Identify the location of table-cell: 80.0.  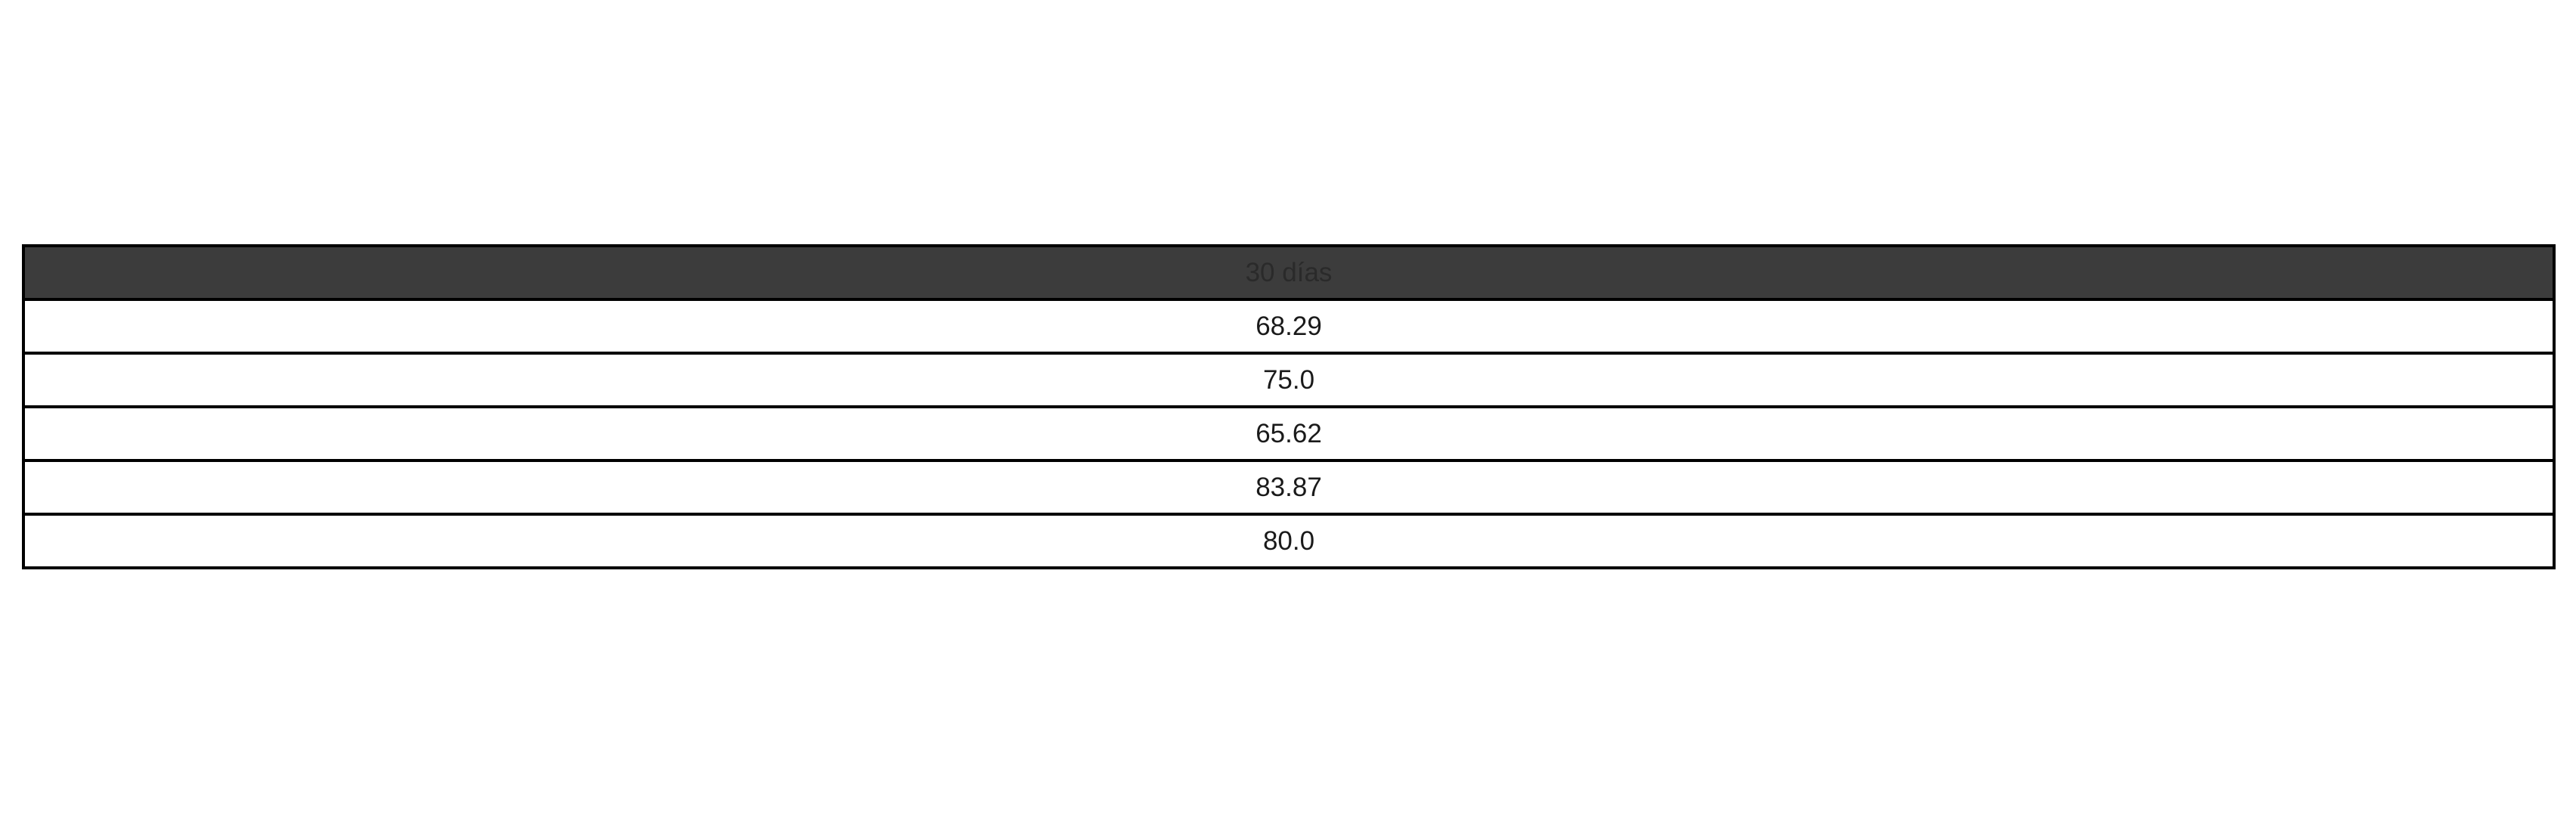
(1289, 541).